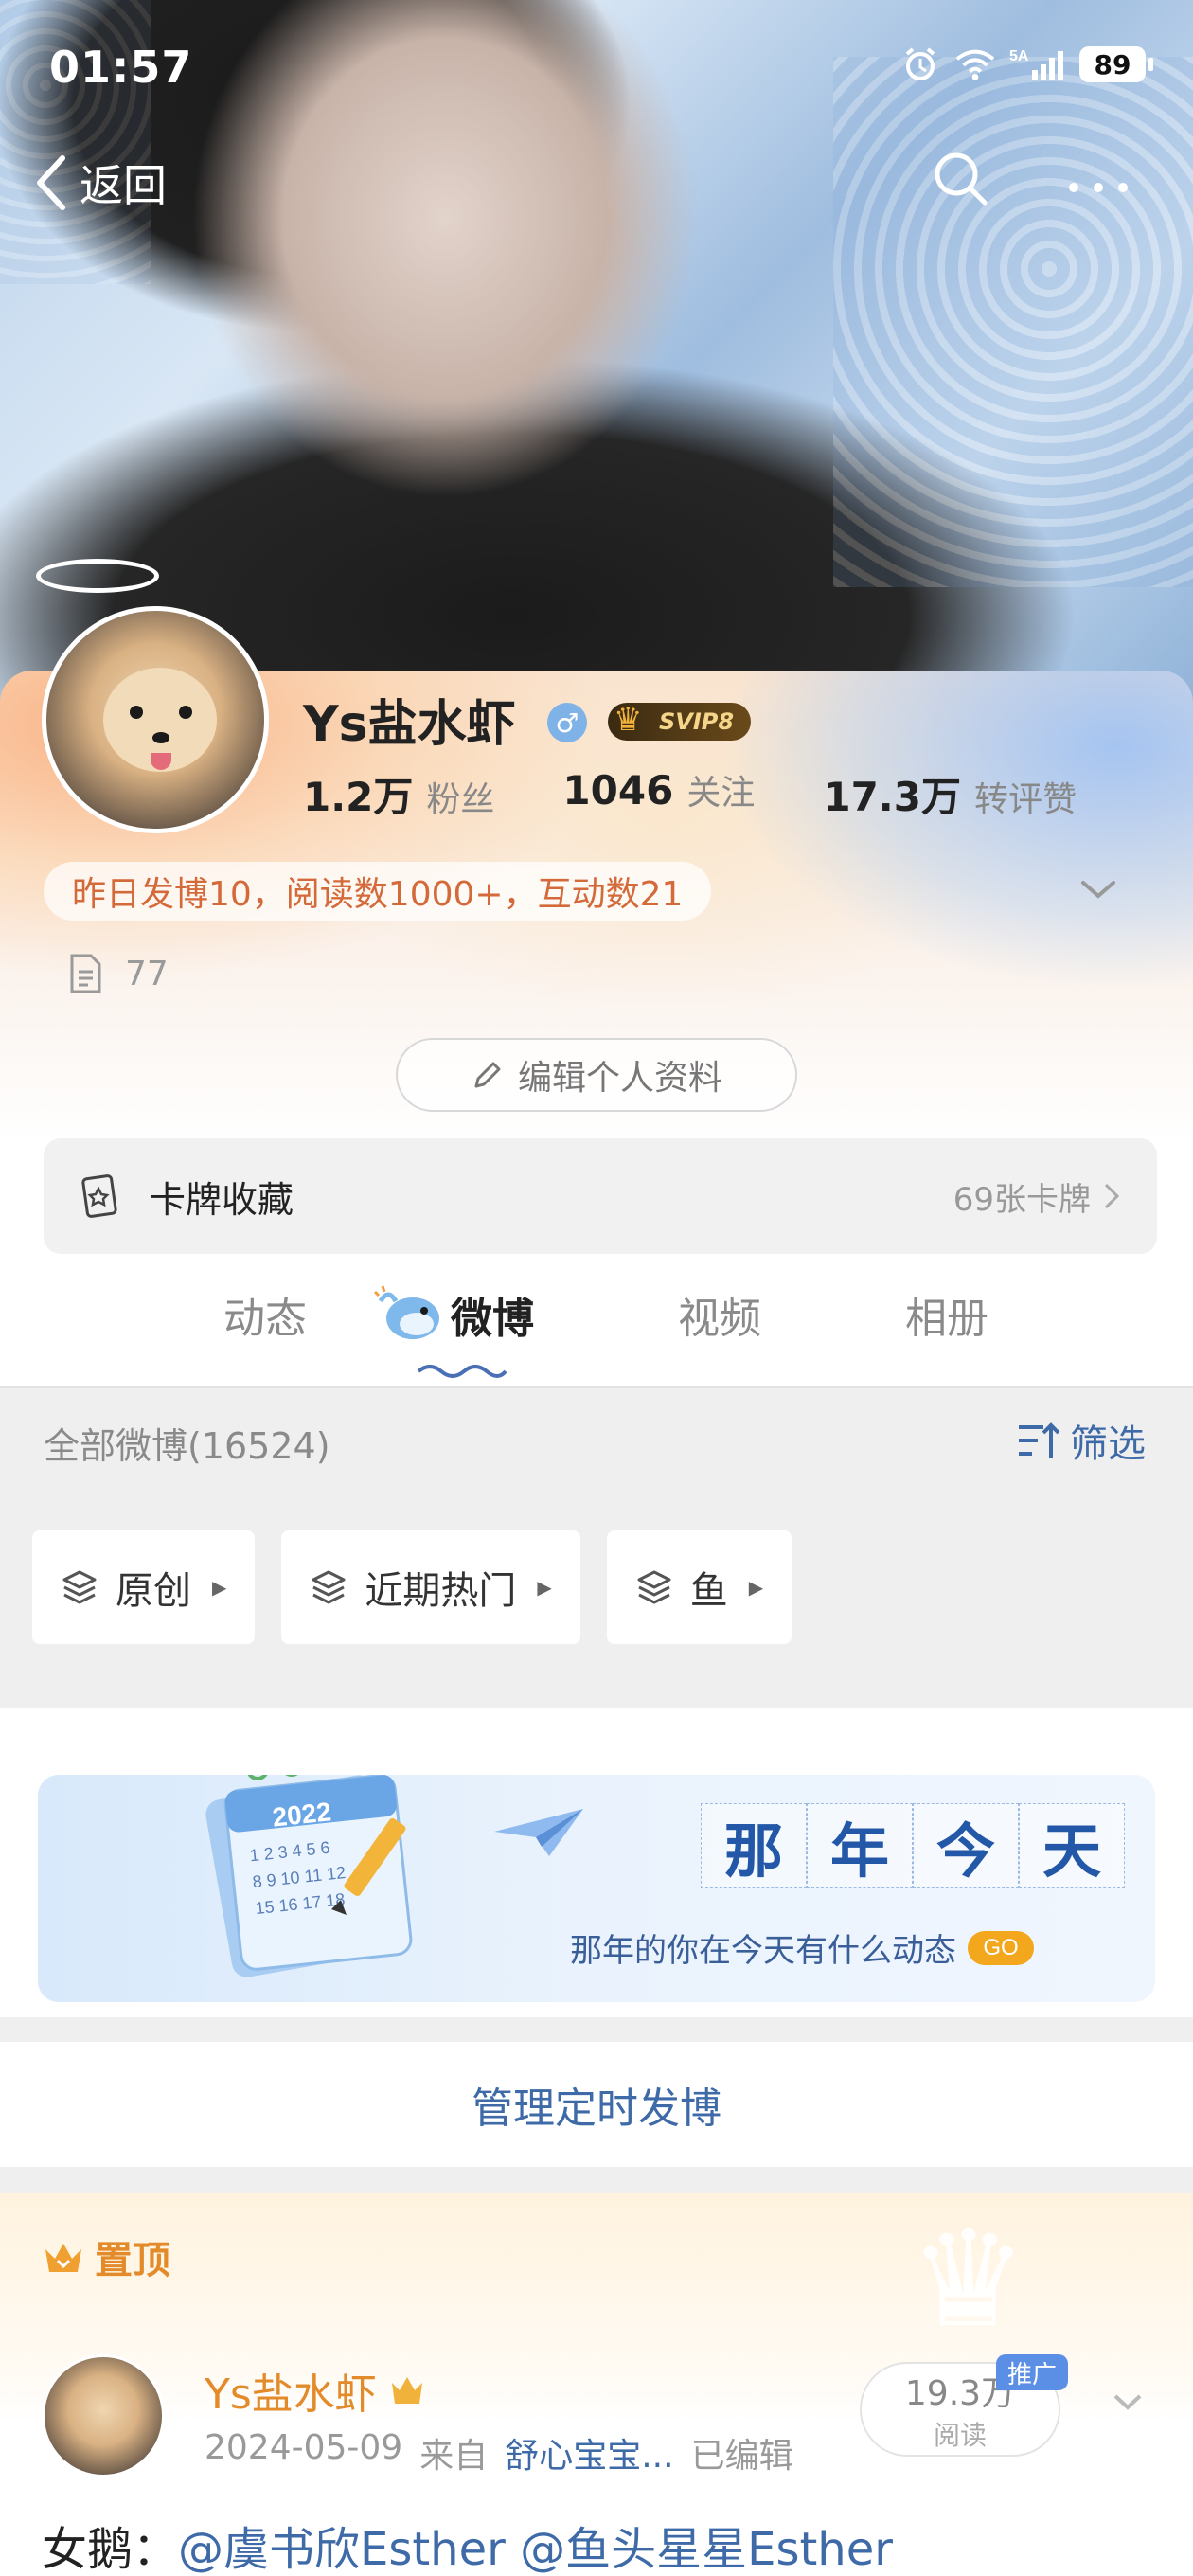  Describe the element at coordinates (144, 1587) in the screenshot. I see `chip-original: 原创 ▶` at that location.